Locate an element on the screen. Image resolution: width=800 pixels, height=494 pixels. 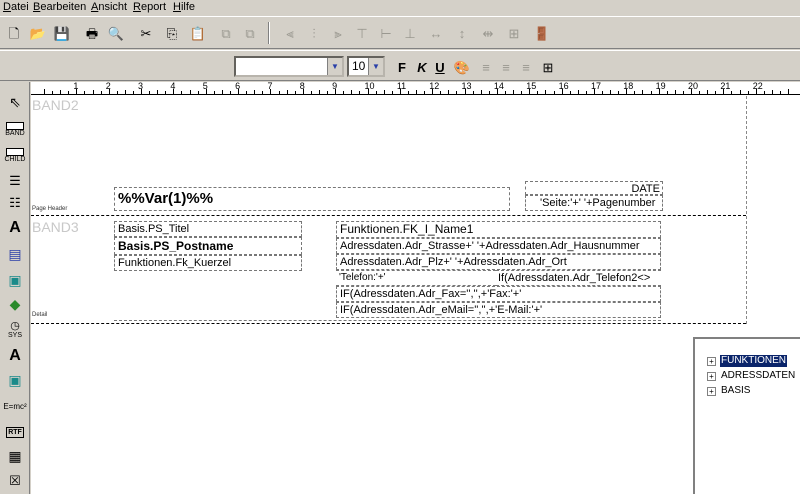
cut-icon: ✂ is located at coordinates (146, 33).